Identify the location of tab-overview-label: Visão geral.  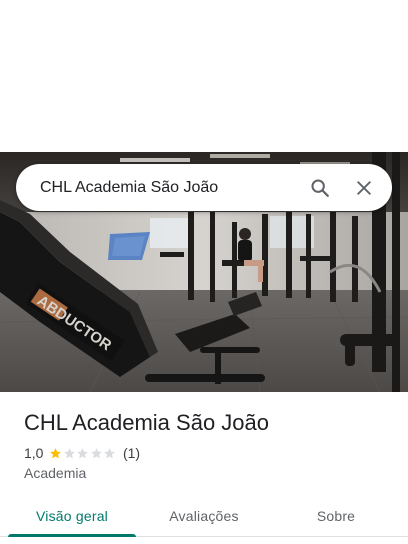
(72, 516).